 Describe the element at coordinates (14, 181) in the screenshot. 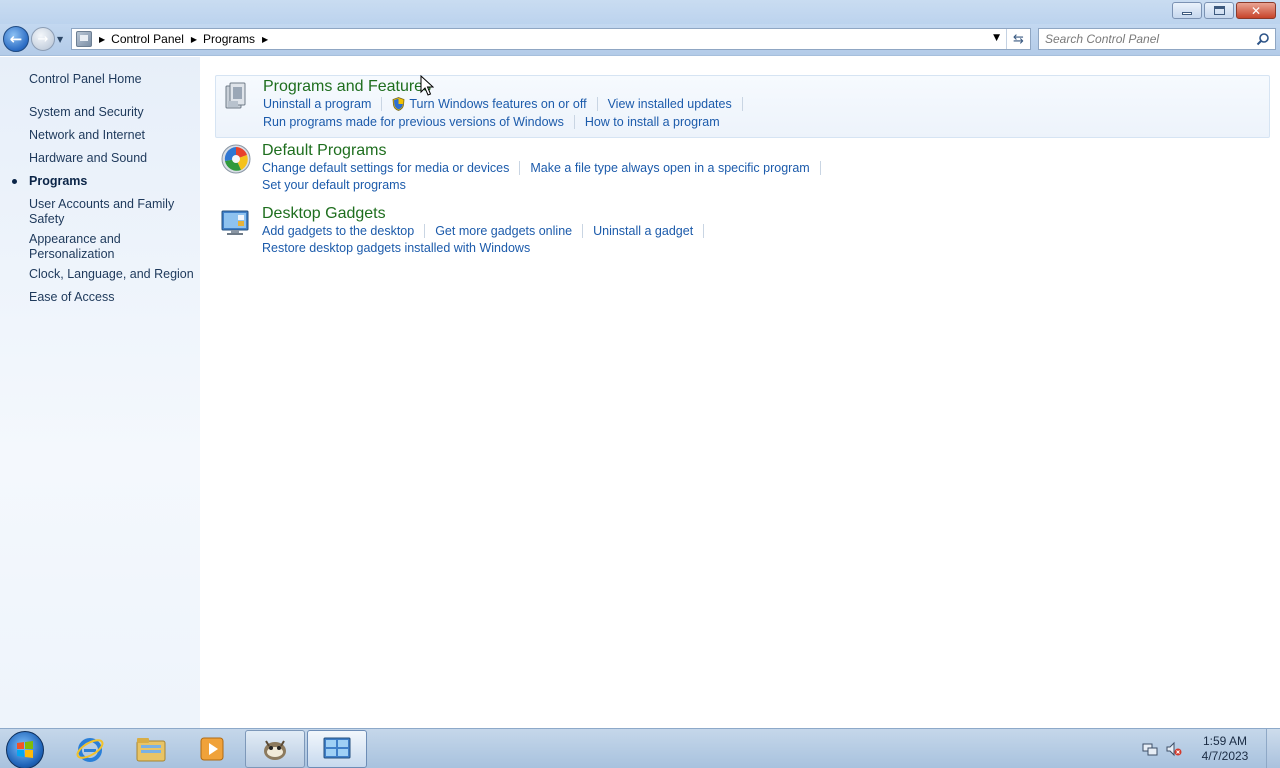

I see `active-bullet-icon` at that location.